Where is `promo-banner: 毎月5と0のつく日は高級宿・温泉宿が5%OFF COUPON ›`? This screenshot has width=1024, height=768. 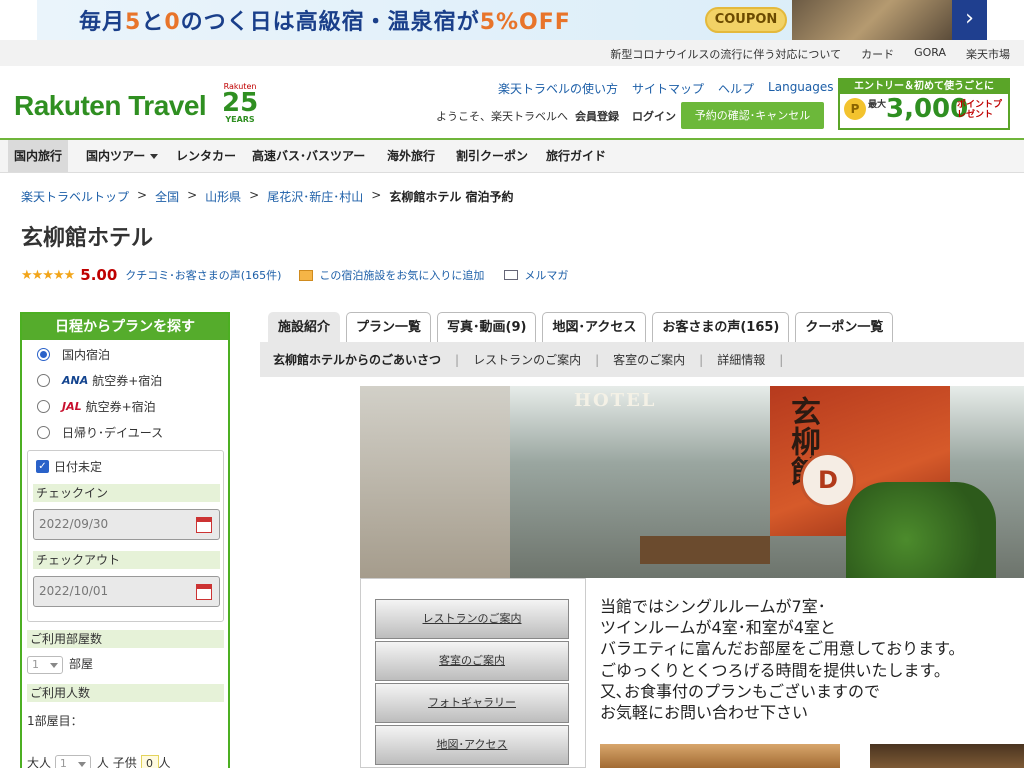
promo-banner: 毎月5と0のつく日は高級宿・温泉宿が5%OFF COUPON › is located at coordinates (512, 20).